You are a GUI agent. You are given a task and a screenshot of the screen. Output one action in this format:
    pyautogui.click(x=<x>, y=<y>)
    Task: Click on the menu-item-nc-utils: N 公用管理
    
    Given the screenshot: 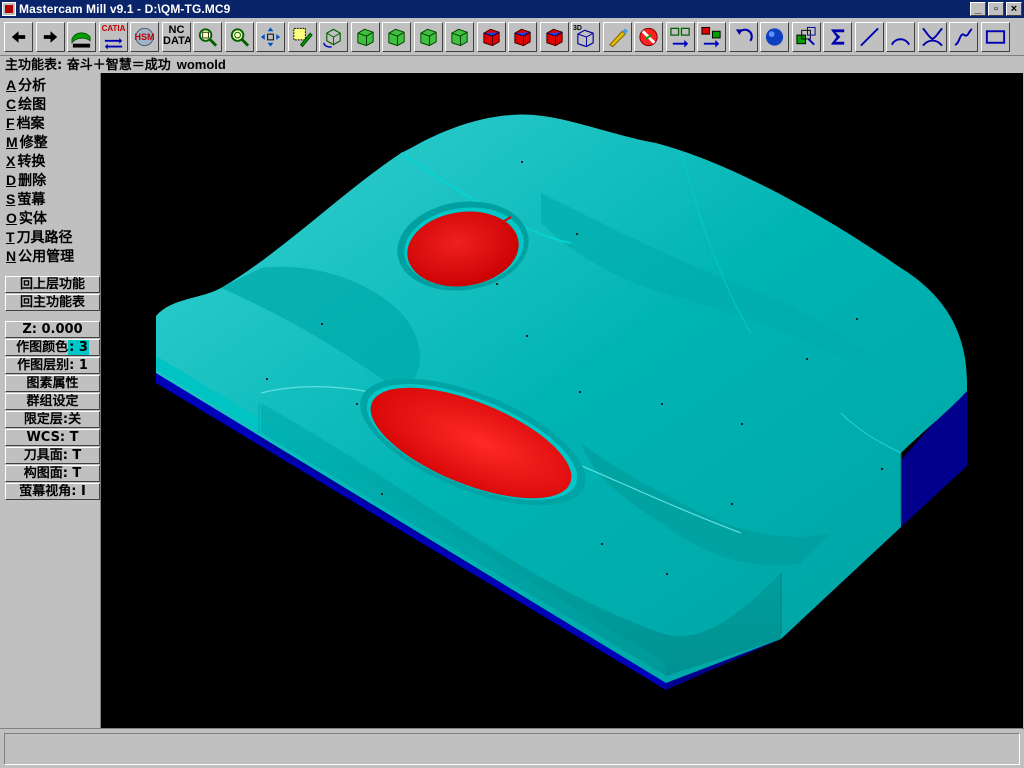 What is the action you would take?
    pyautogui.click(x=40, y=256)
    